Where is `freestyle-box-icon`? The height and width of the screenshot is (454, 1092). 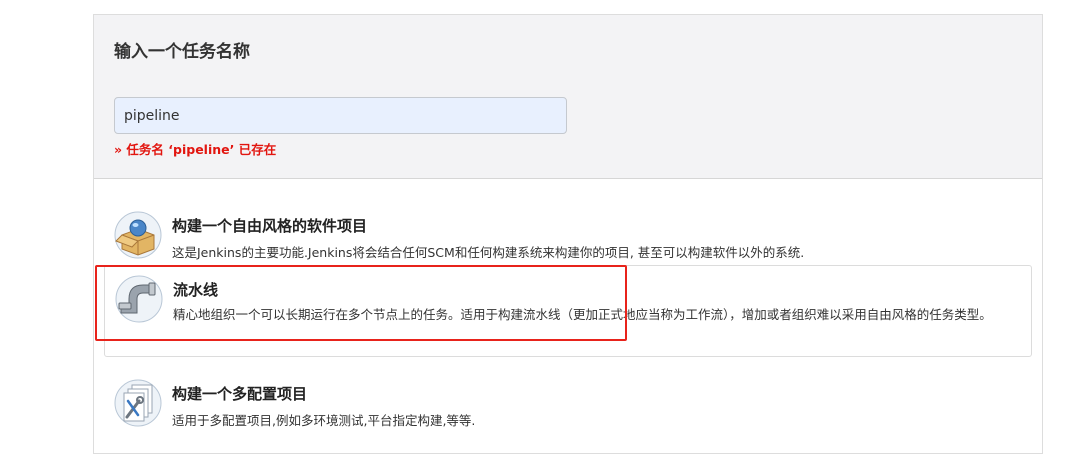
freestyle-box-icon is located at coordinates (138, 235).